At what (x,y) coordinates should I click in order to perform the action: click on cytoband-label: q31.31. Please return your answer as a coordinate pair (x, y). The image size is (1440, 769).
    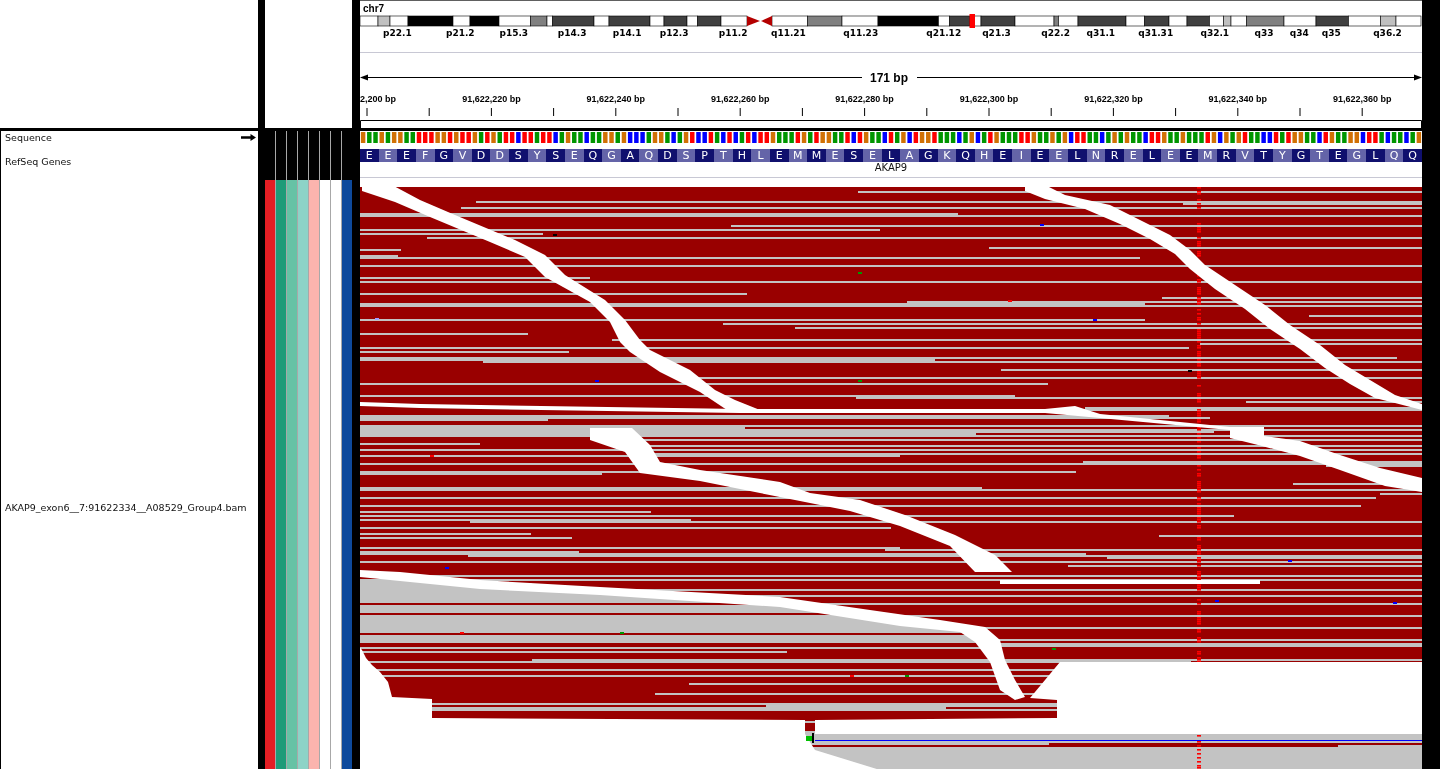
    Looking at the image, I should click on (1156, 33).